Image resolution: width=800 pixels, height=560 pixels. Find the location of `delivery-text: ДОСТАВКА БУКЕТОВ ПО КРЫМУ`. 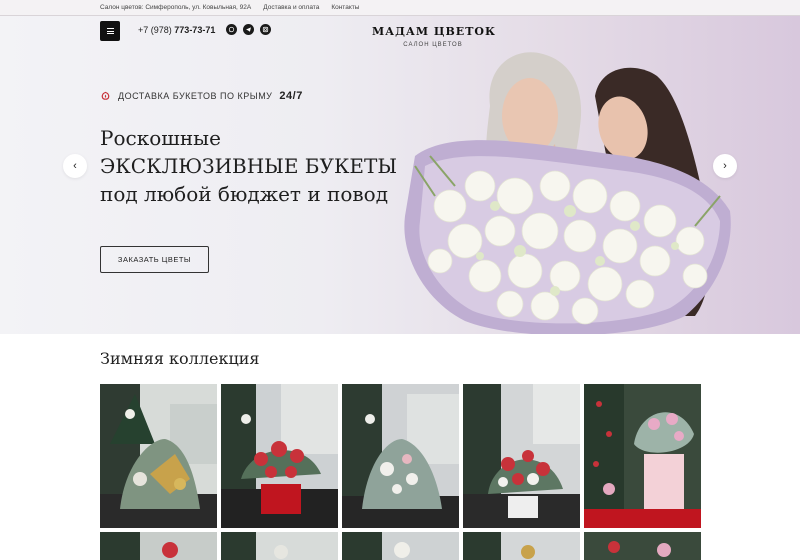

delivery-text: ДОСТАВКА БУКЕТОВ ПО КРЫМУ is located at coordinates (195, 96).